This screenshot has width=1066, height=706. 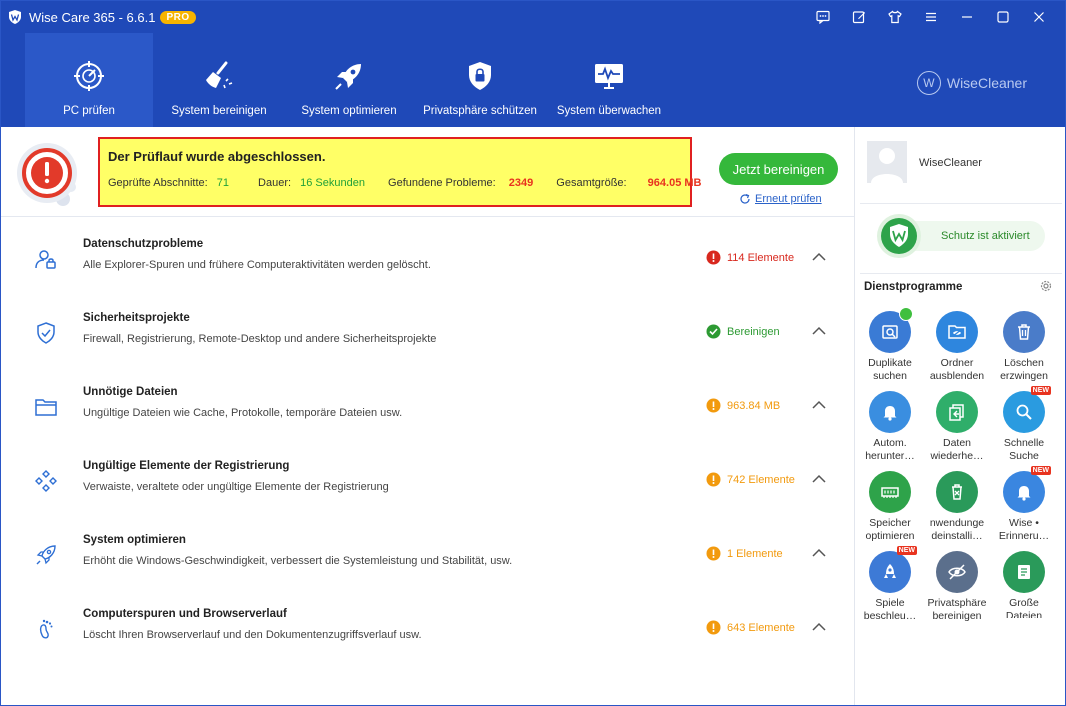 What do you see at coordinates (761, 479) in the screenshot?
I see `result-status-text: 742 Elemente` at bounding box center [761, 479].